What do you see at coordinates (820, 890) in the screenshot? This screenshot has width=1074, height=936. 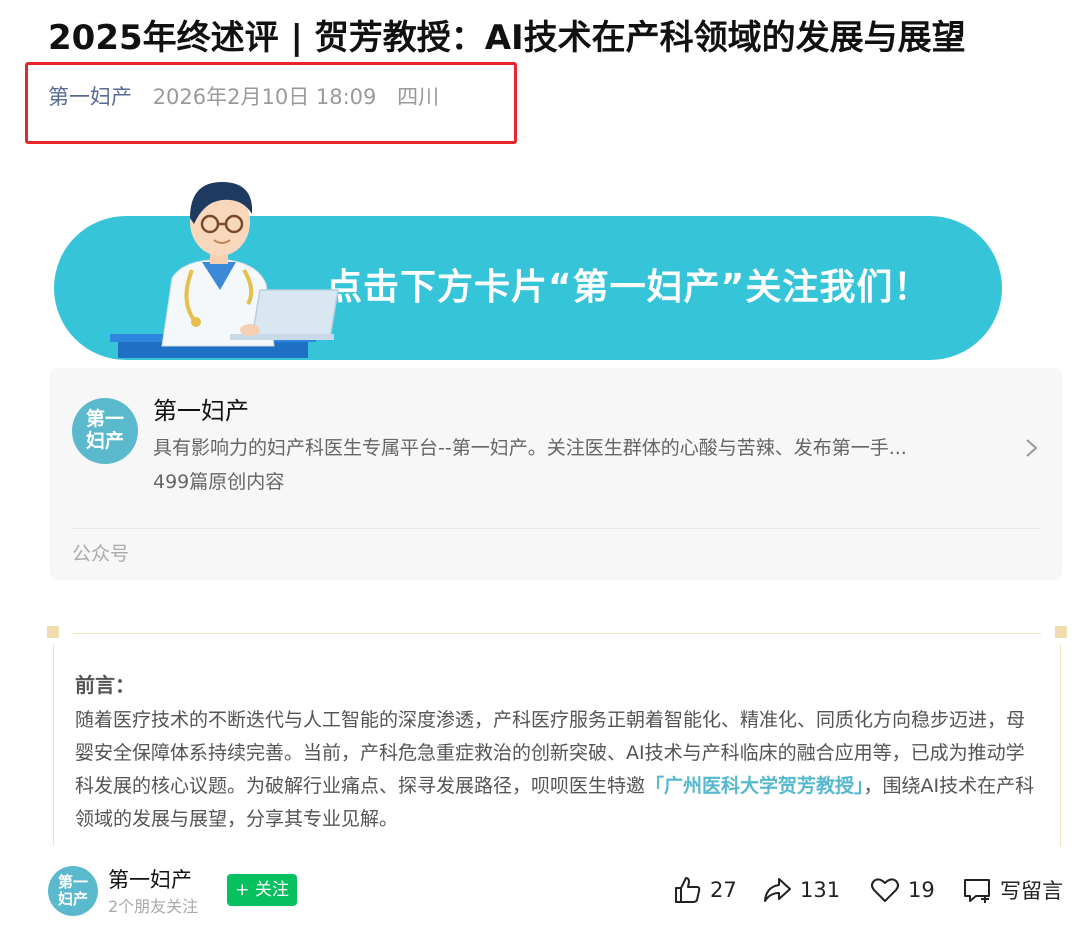 I see `share-count: 131` at bounding box center [820, 890].